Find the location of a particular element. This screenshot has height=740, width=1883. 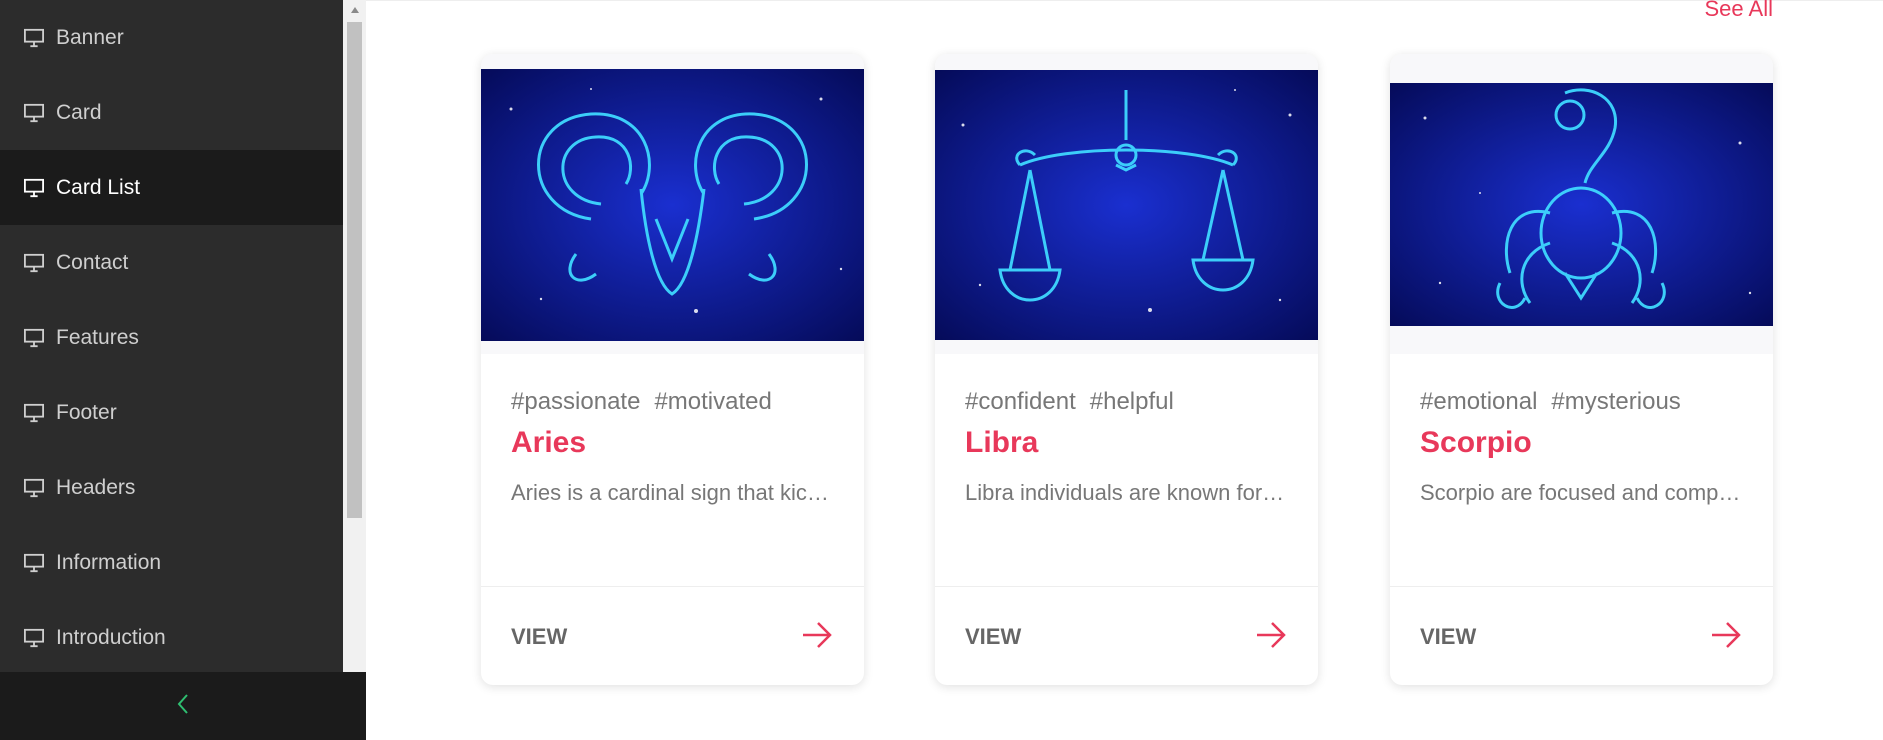

card-title: Libra is located at coordinates (1001, 443).